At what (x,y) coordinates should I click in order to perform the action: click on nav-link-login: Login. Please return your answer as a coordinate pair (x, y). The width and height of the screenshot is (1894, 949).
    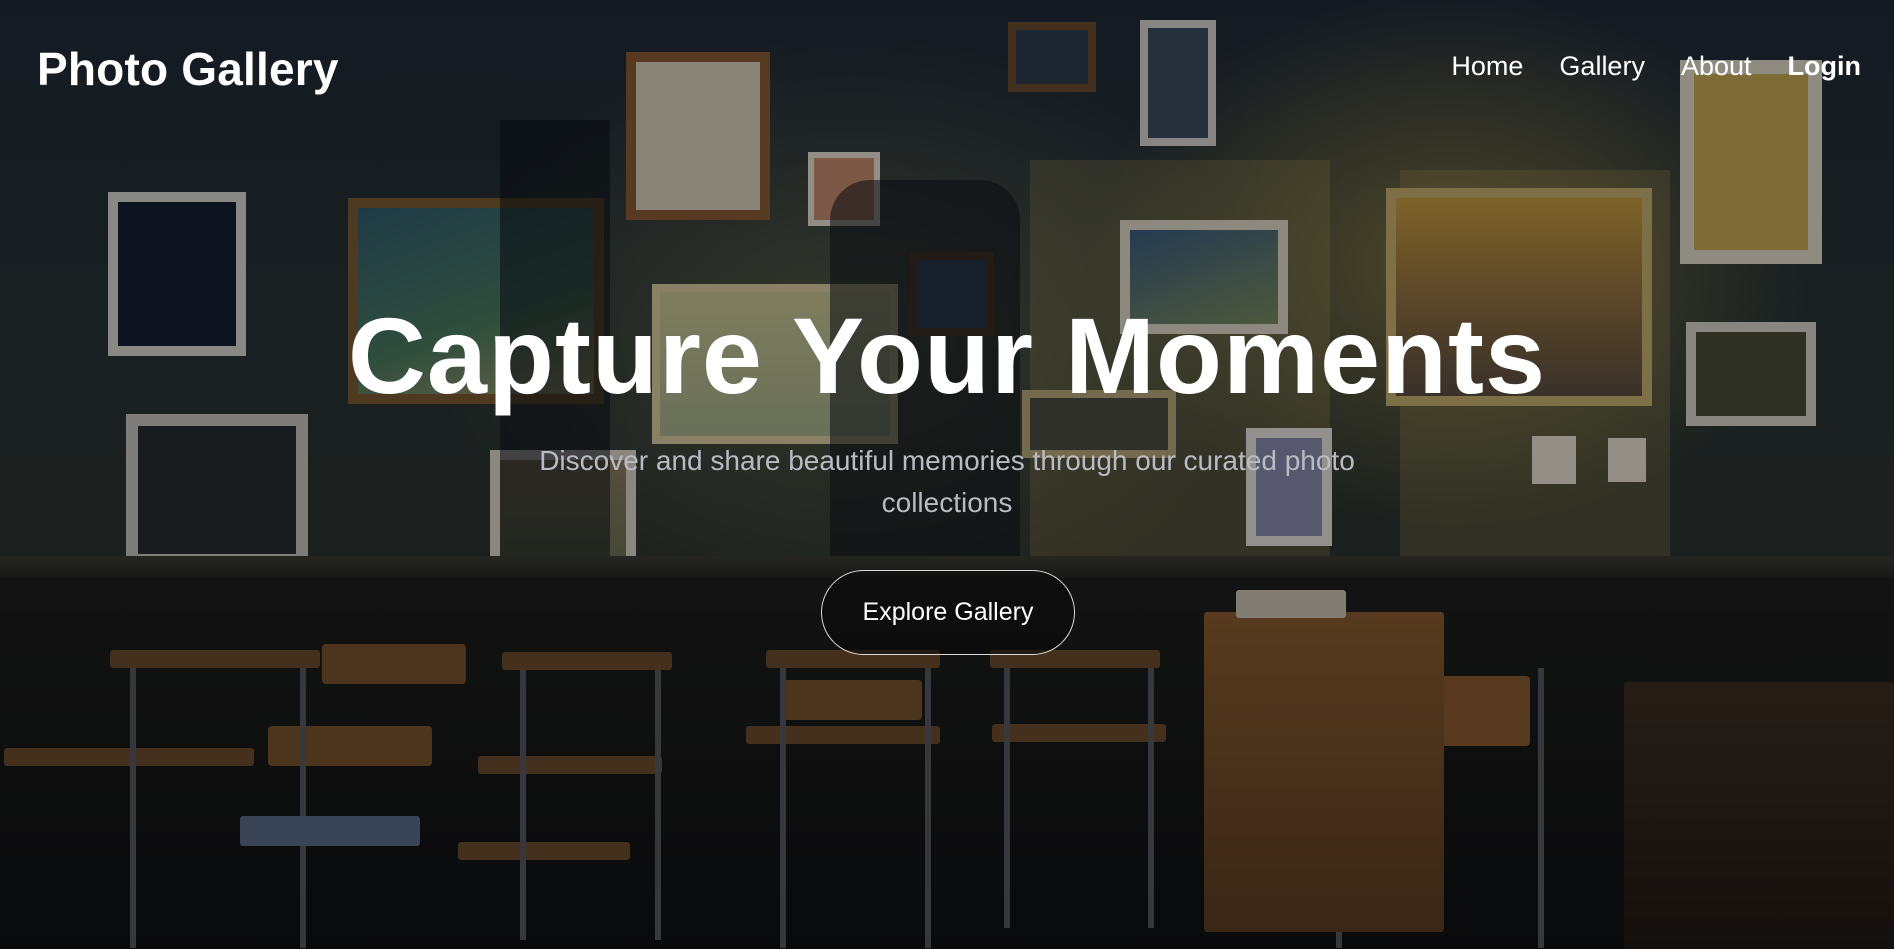
    Looking at the image, I should click on (1824, 66).